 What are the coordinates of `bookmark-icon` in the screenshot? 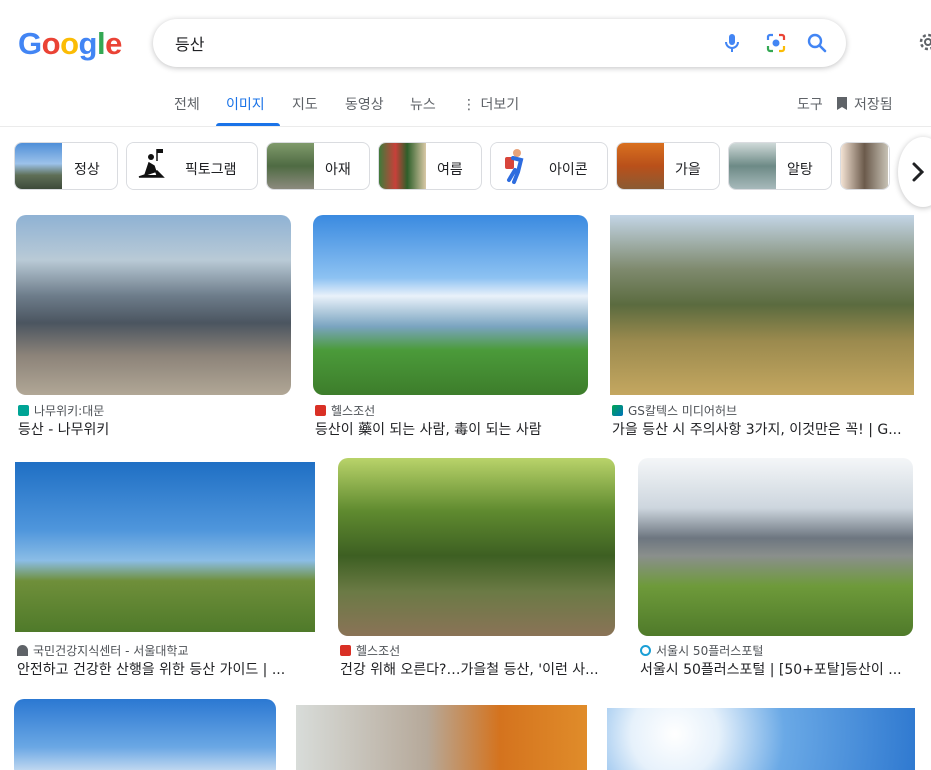 It's located at (842, 105).